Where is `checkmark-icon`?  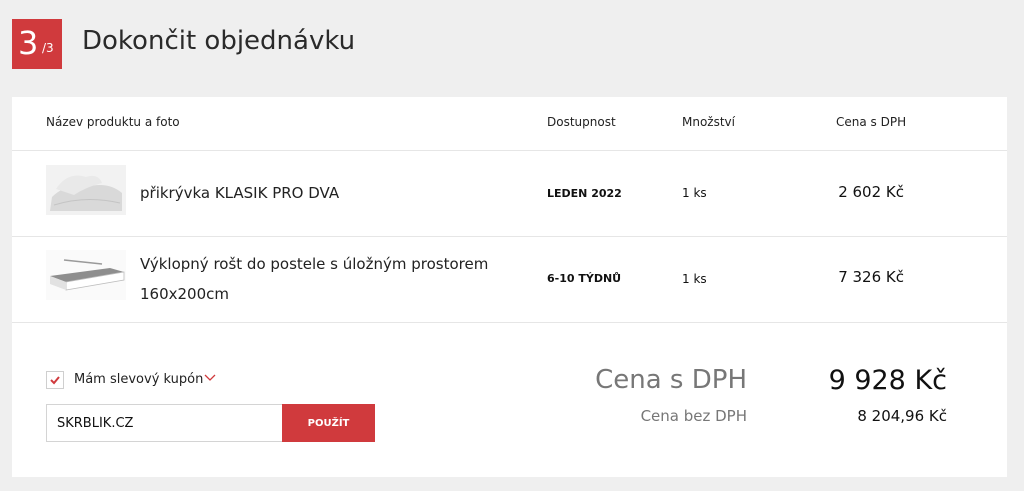
checkmark-icon is located at coordinates (55, 380).